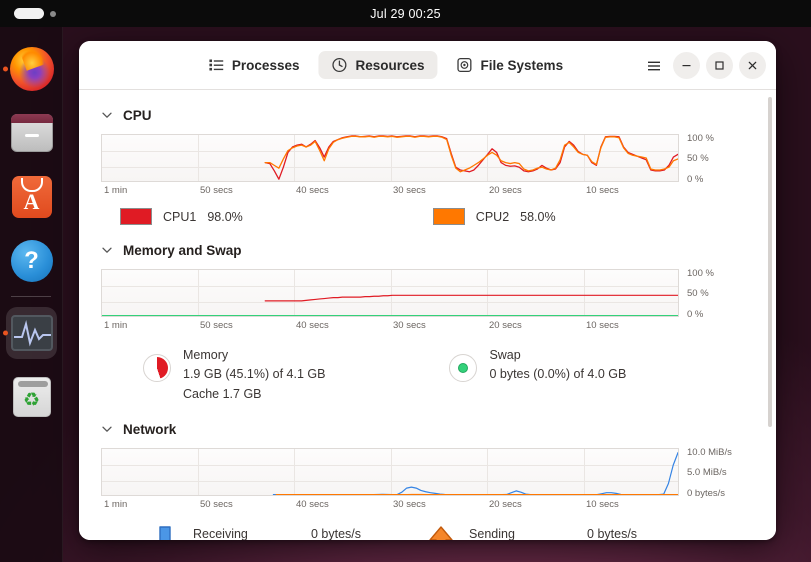 This screenshot has width=811, height=562. I want to click on memory-y-axis-labels: 100 % 50 % 0 %, so click(720, 294).